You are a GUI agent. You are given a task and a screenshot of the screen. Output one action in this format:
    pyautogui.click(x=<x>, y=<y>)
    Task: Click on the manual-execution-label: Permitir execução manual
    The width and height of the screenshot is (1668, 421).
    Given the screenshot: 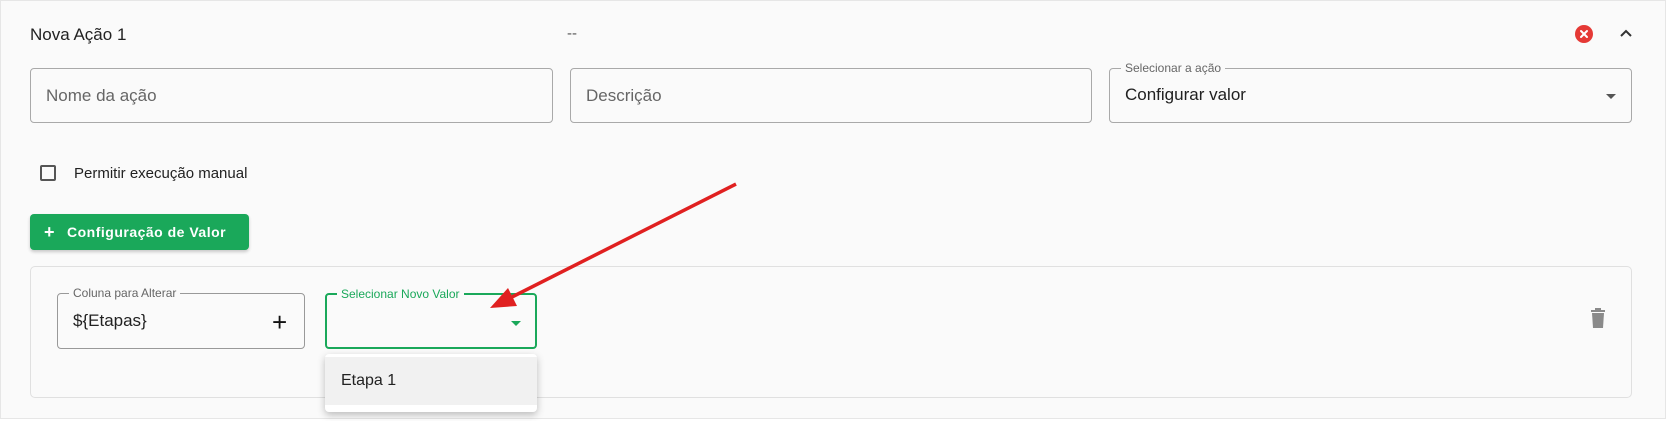 What is the action you would take?
    pyautogui.click(x=161, y=173)
    